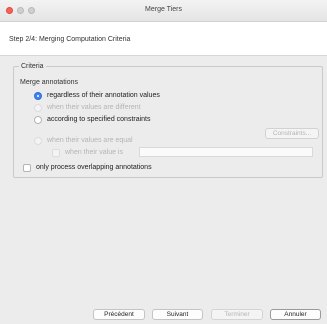 The height and width of the screenshot is (324, 327). What do you see at coordinates (32, 66) in the screenshot?
I see `criteria-legend: Criteria` at bounding box center [32, 66].